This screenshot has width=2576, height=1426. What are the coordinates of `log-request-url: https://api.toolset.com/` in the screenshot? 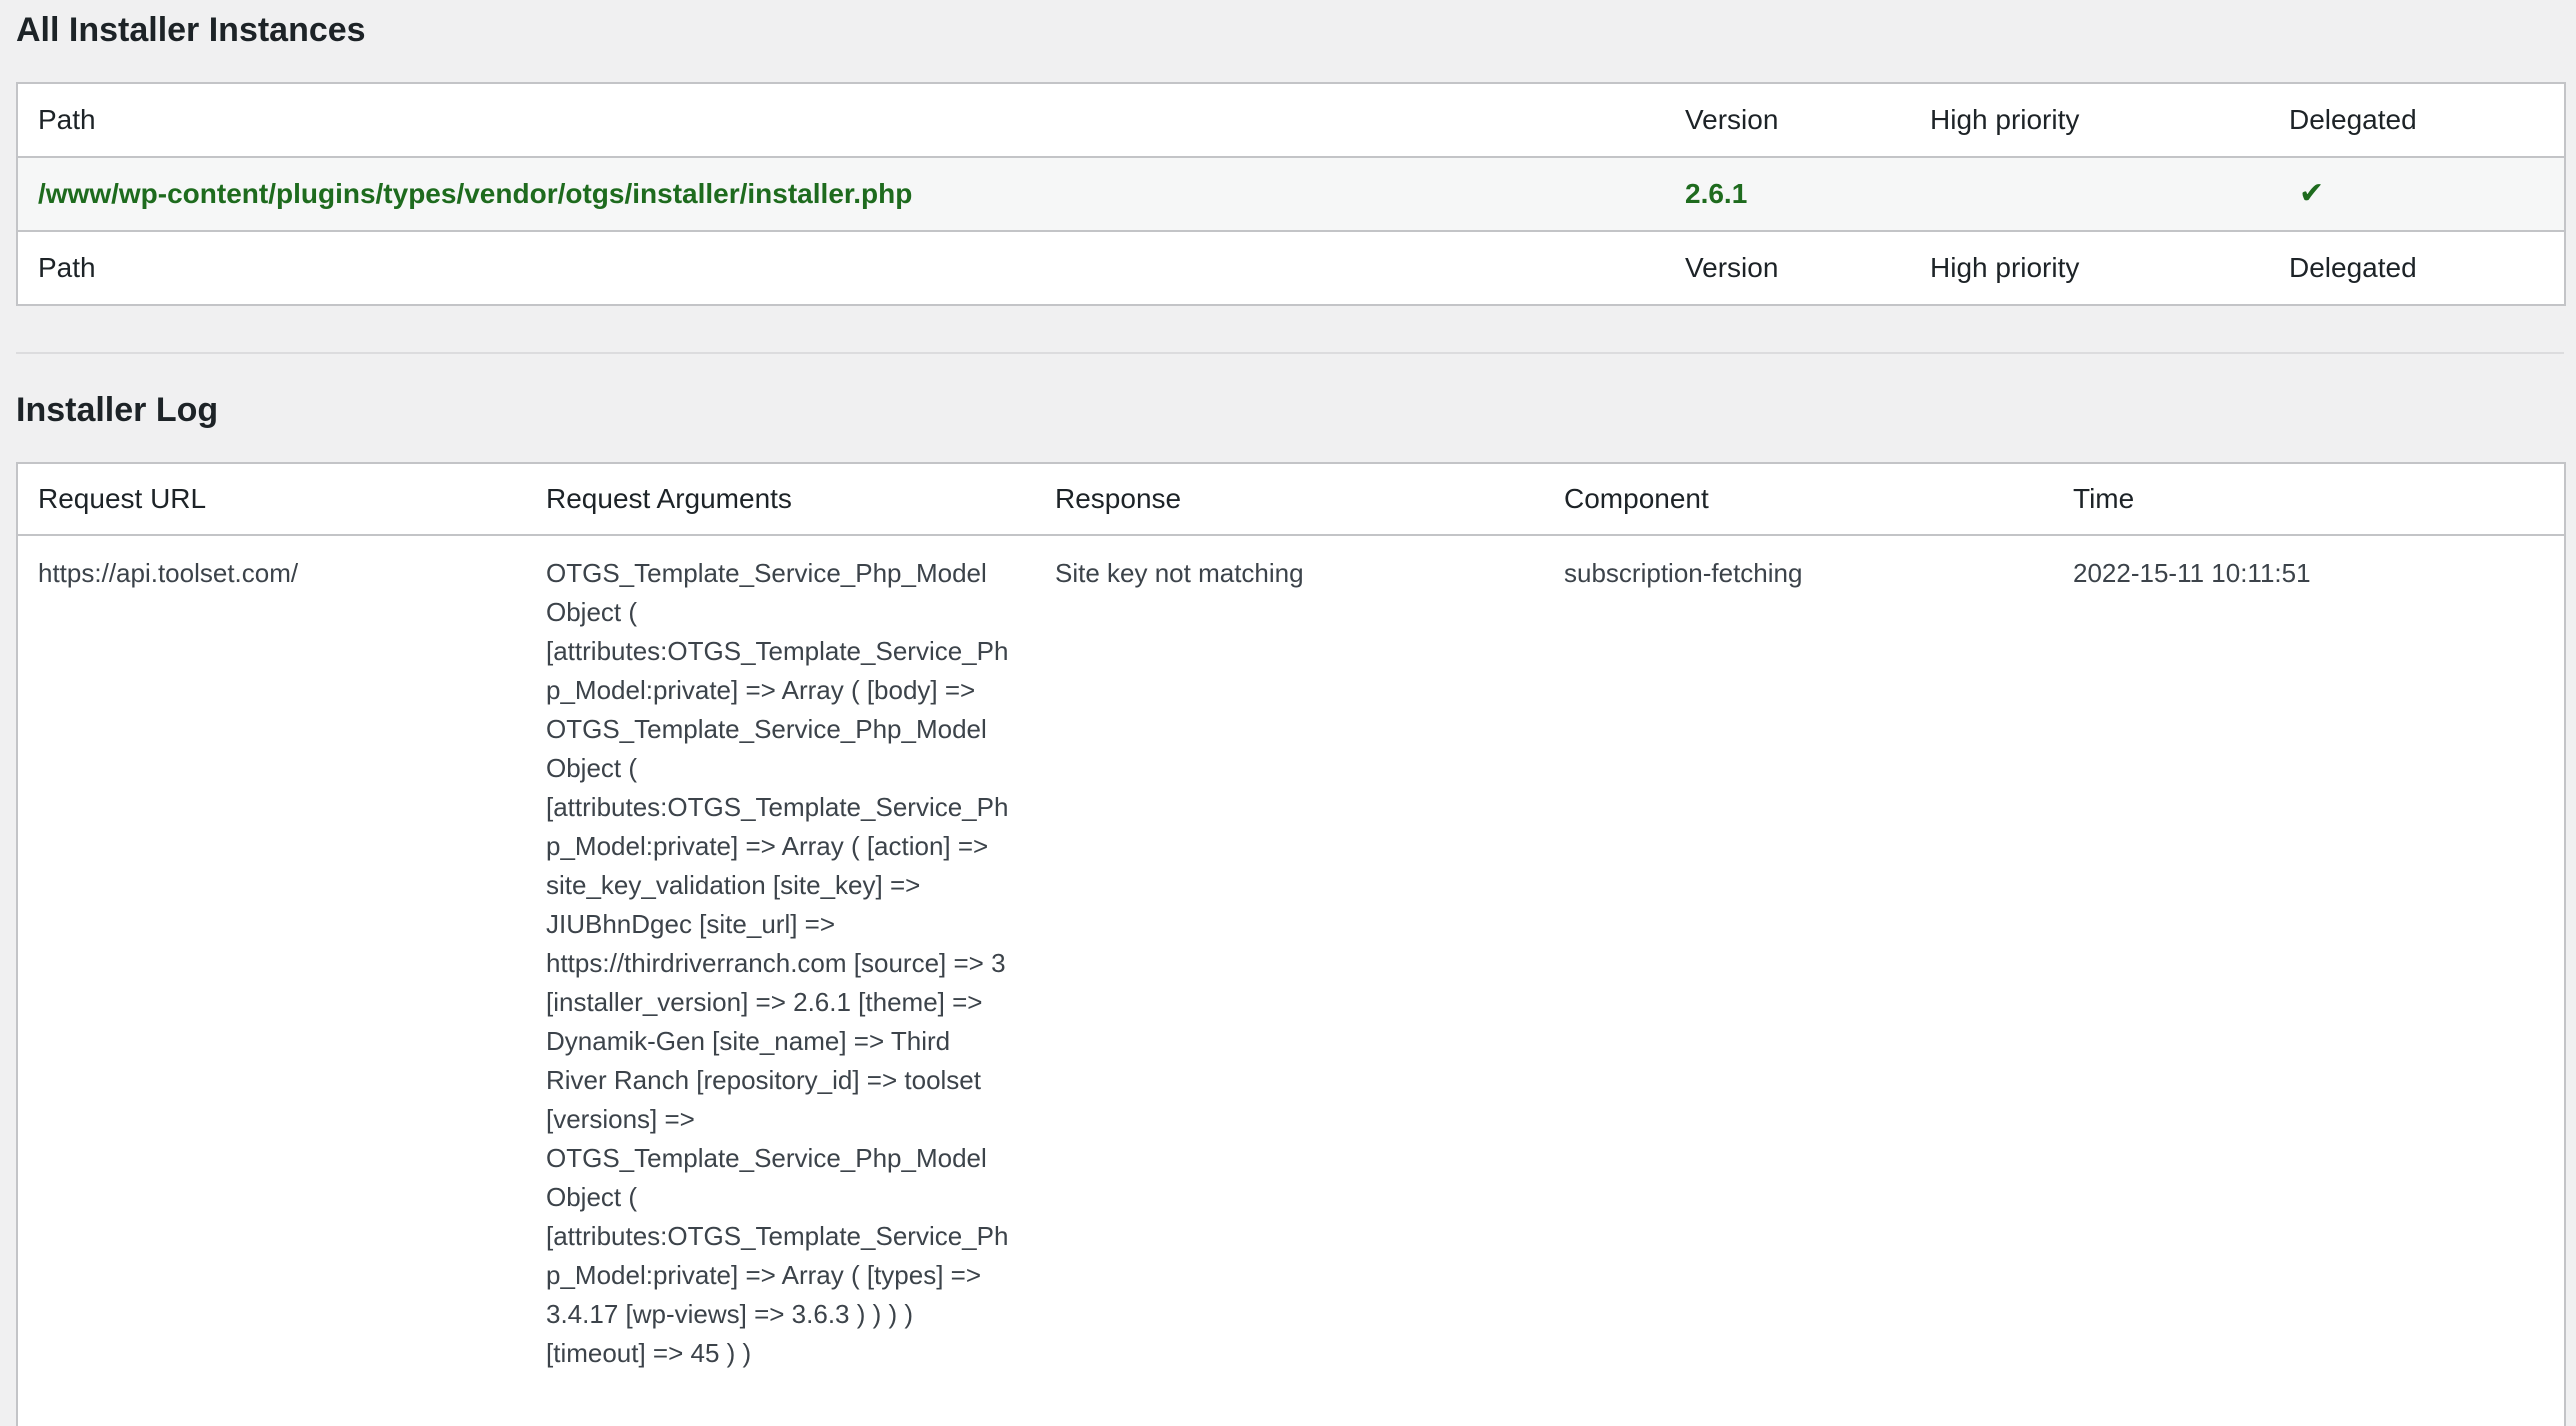 It's located at (168, 573).